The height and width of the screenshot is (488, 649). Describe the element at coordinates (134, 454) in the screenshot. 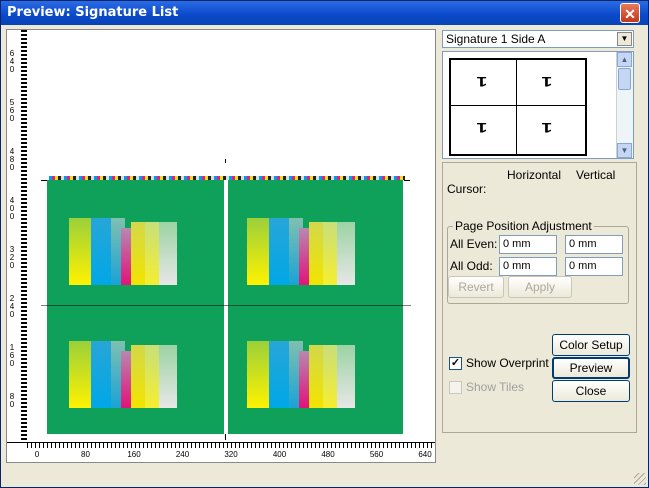

I see `horizontal-ruler-label: 160` at that location.